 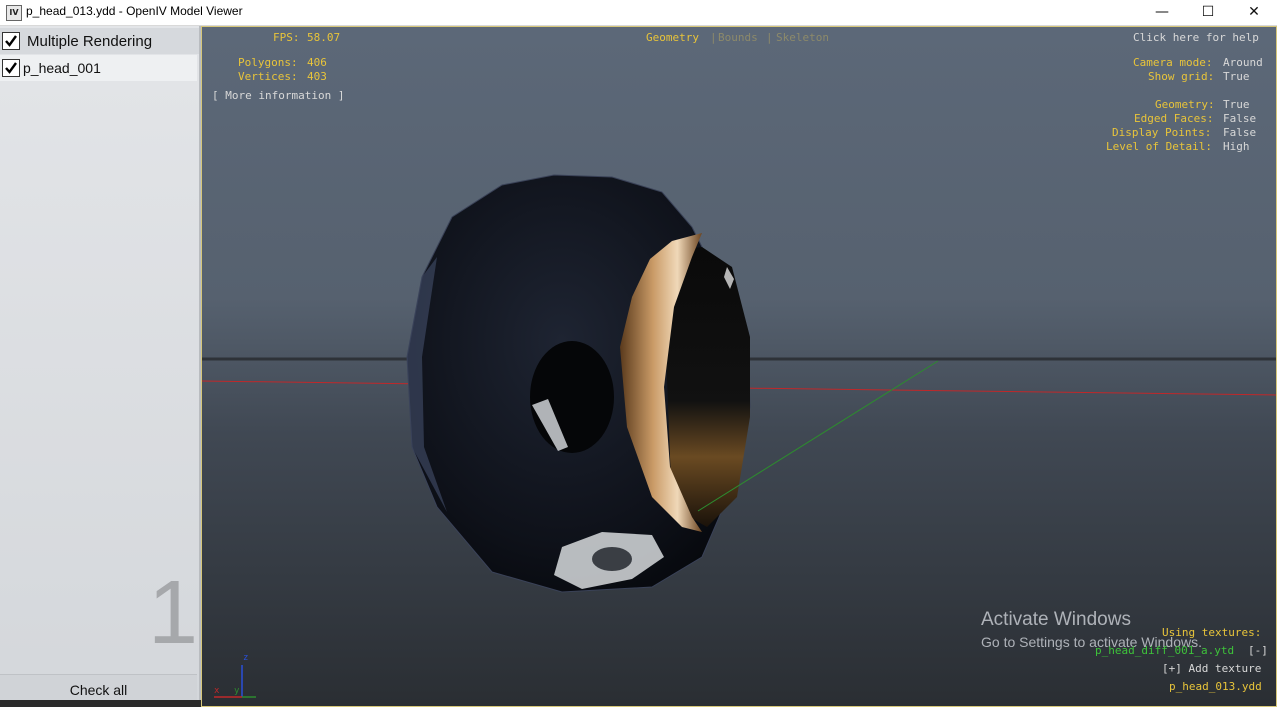 What do you see at coordinates (1208, 12) in the screenshot?
I see `maximize-button: ☐` at bounding box center [1208, 12].